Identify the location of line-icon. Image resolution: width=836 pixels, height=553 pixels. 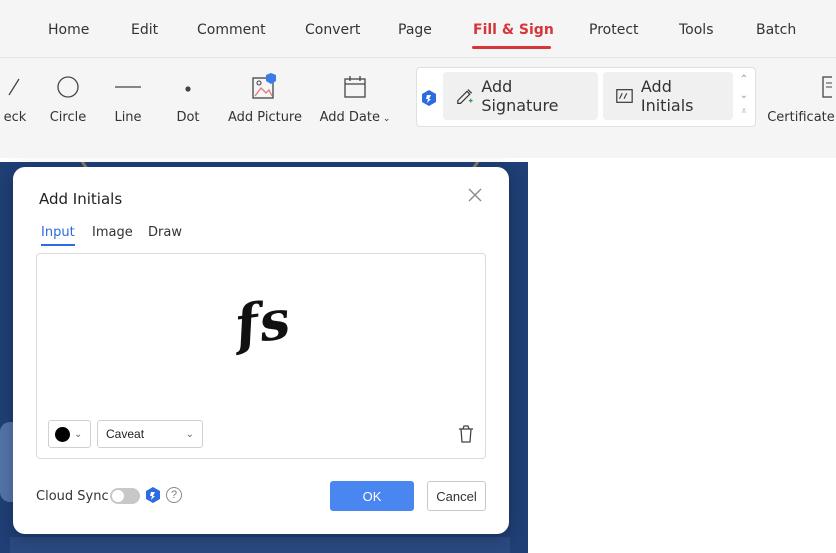
(128, 87).